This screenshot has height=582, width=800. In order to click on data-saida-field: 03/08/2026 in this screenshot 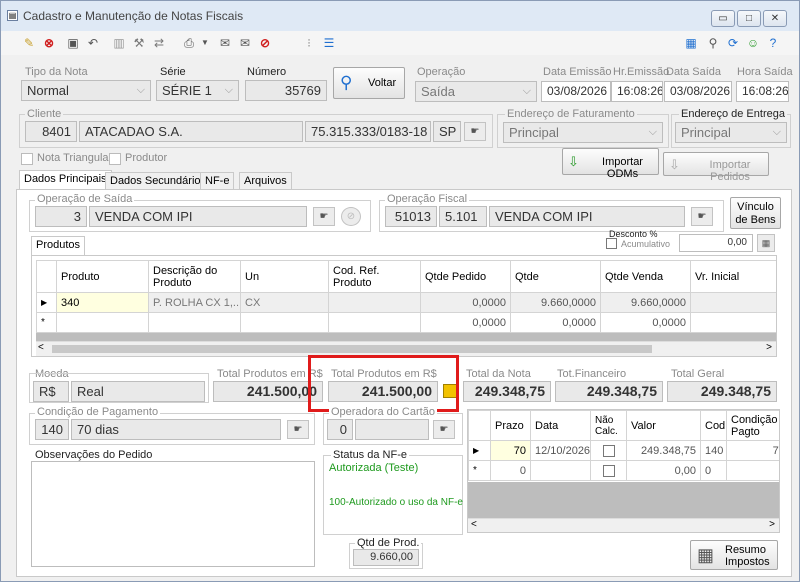, I will do `click(698, 91)`.